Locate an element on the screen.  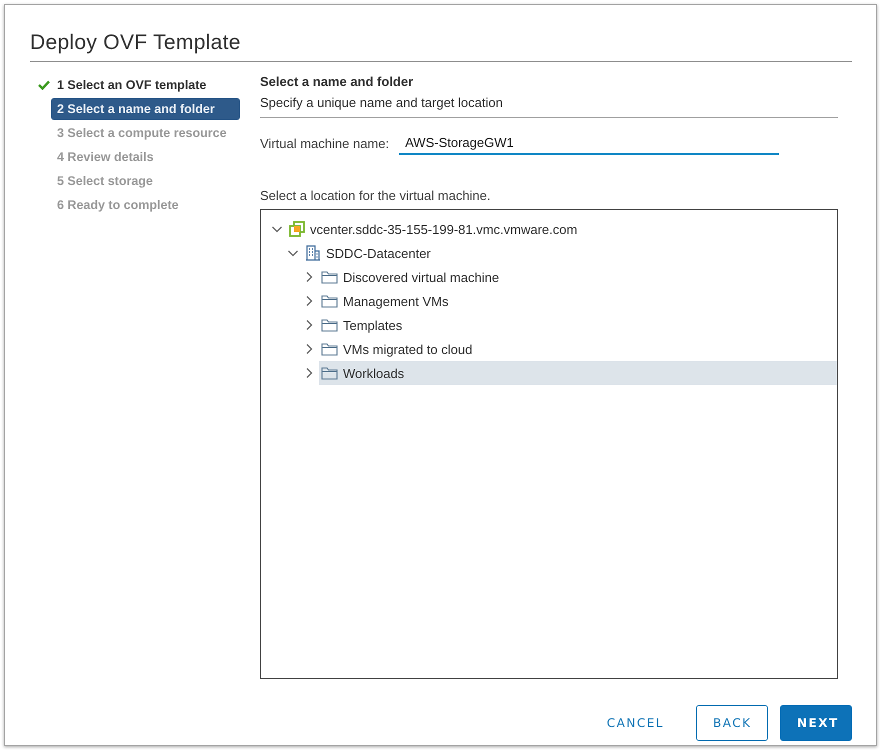
back-button: BACK is located at coordinates (732, 723).